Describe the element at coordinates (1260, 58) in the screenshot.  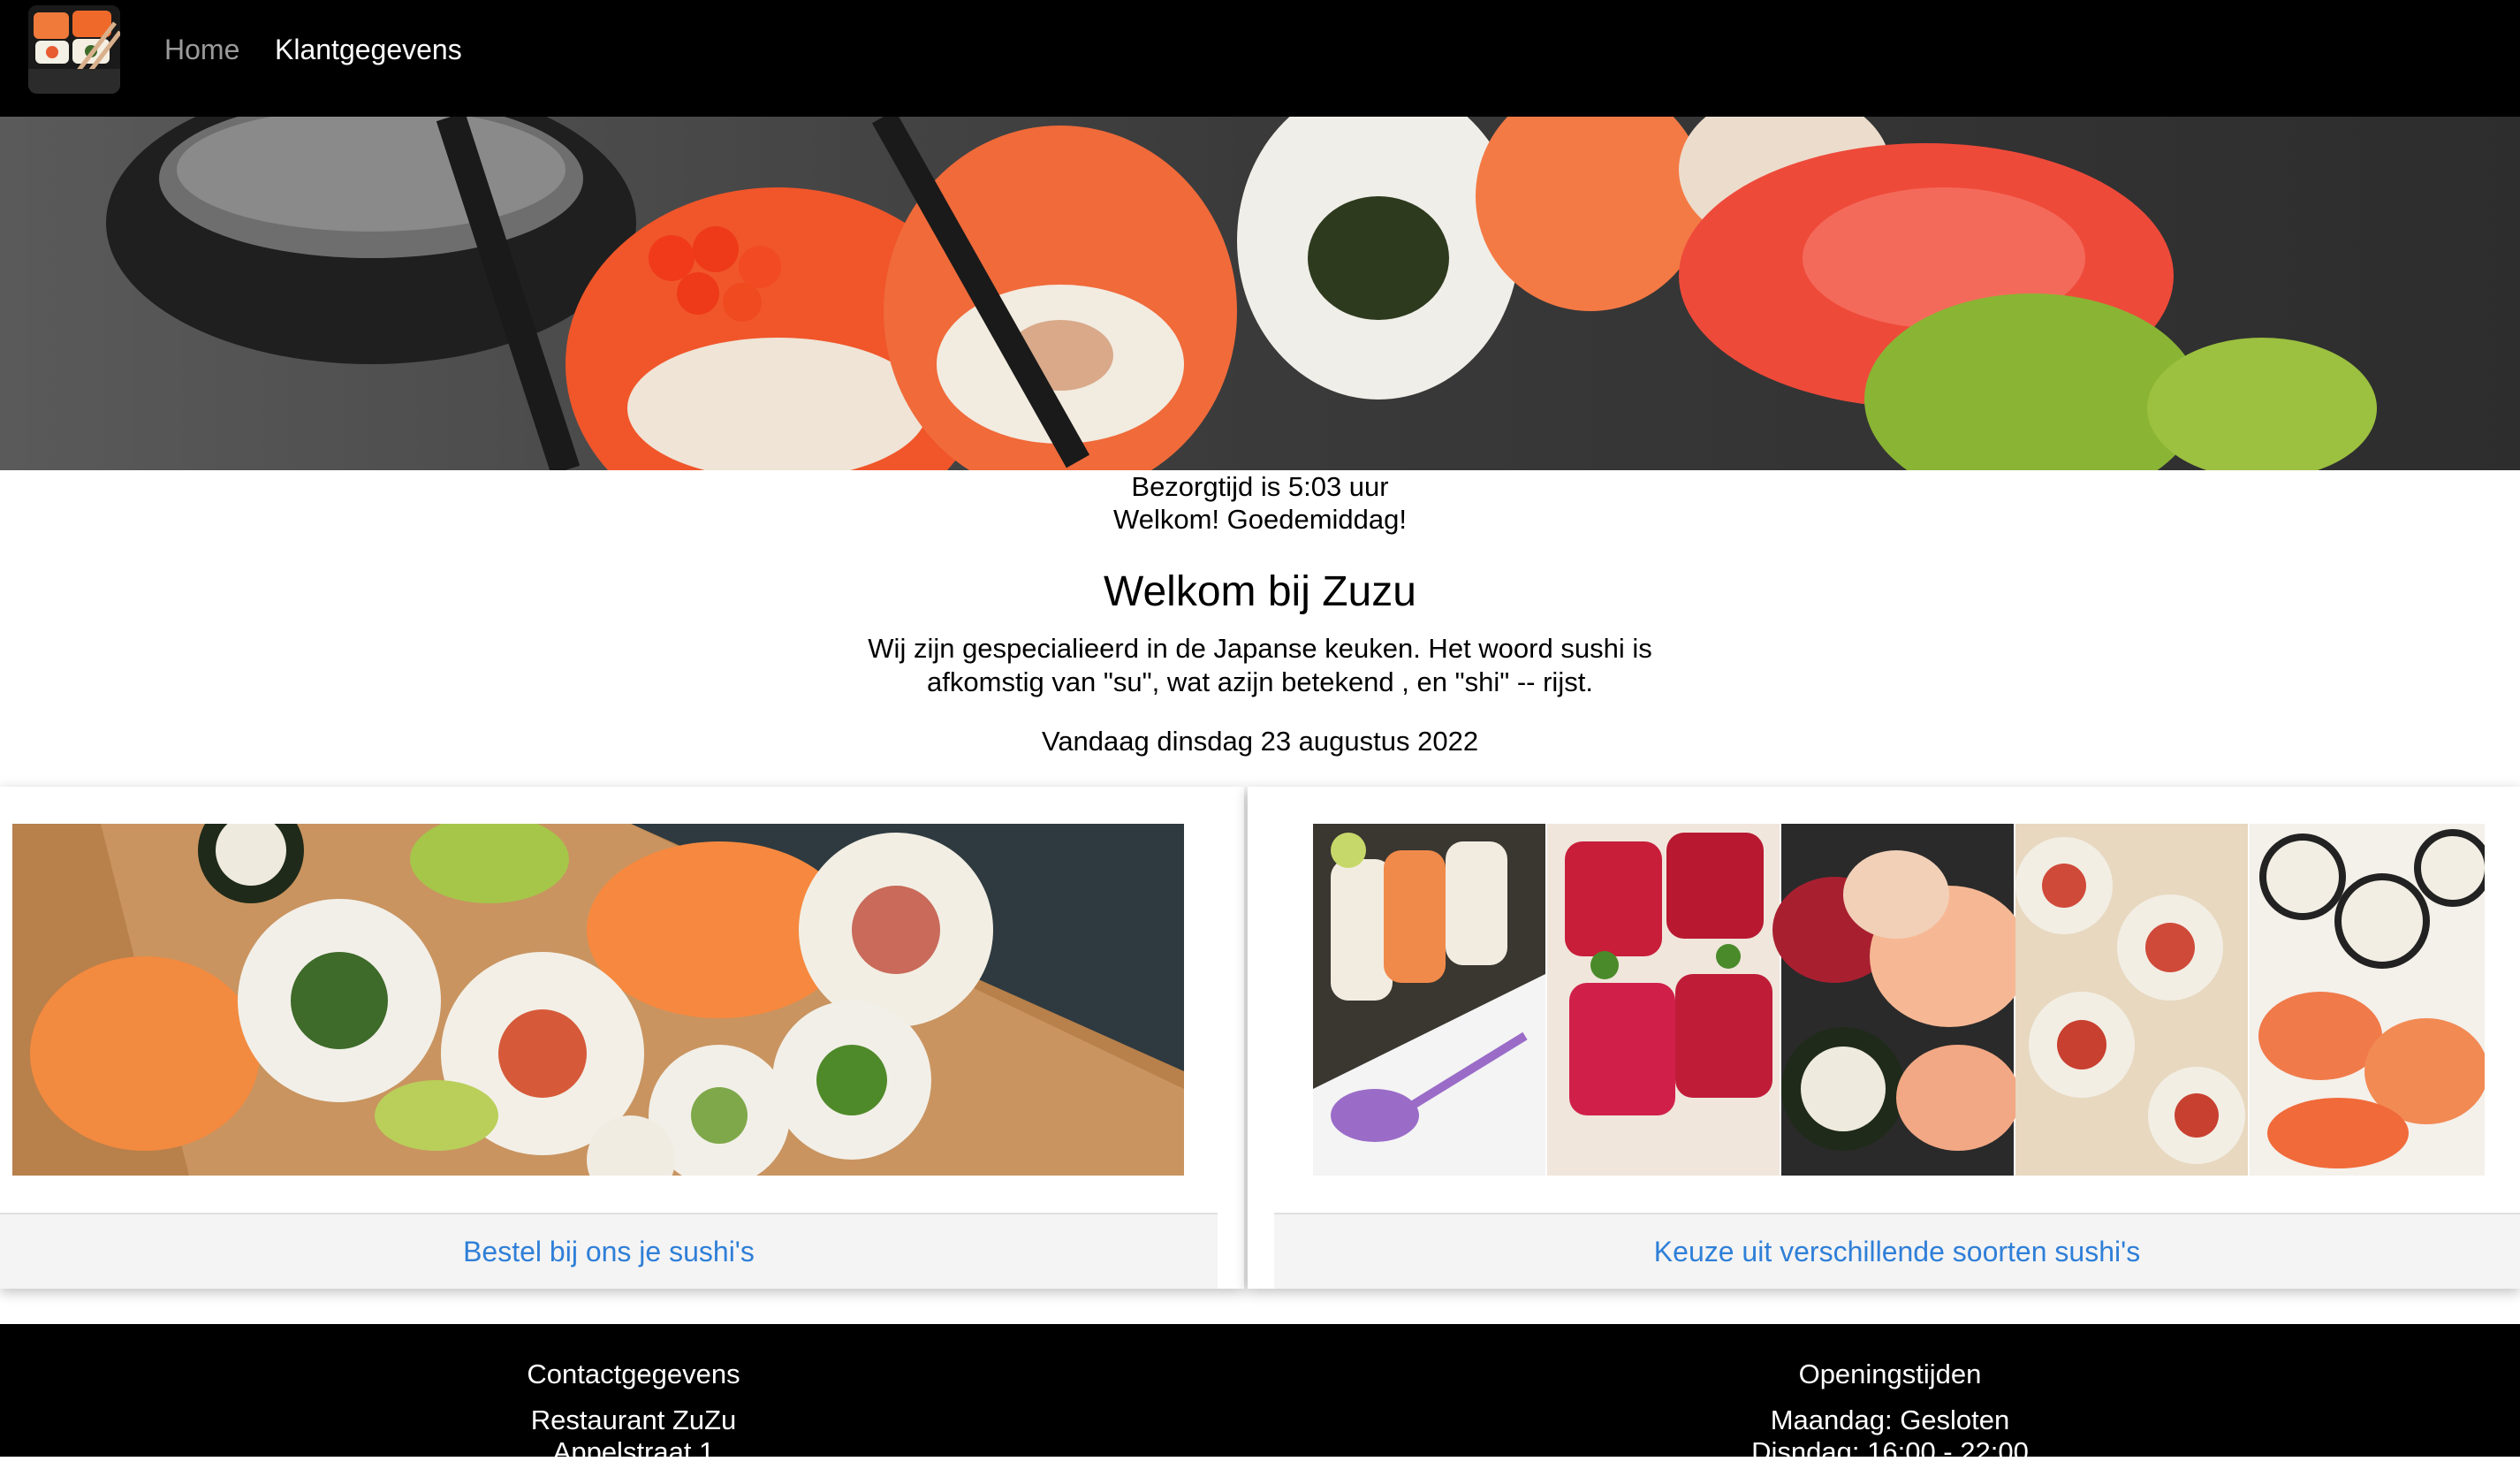
I see `navbar: Home Klantgegevens` at that location.